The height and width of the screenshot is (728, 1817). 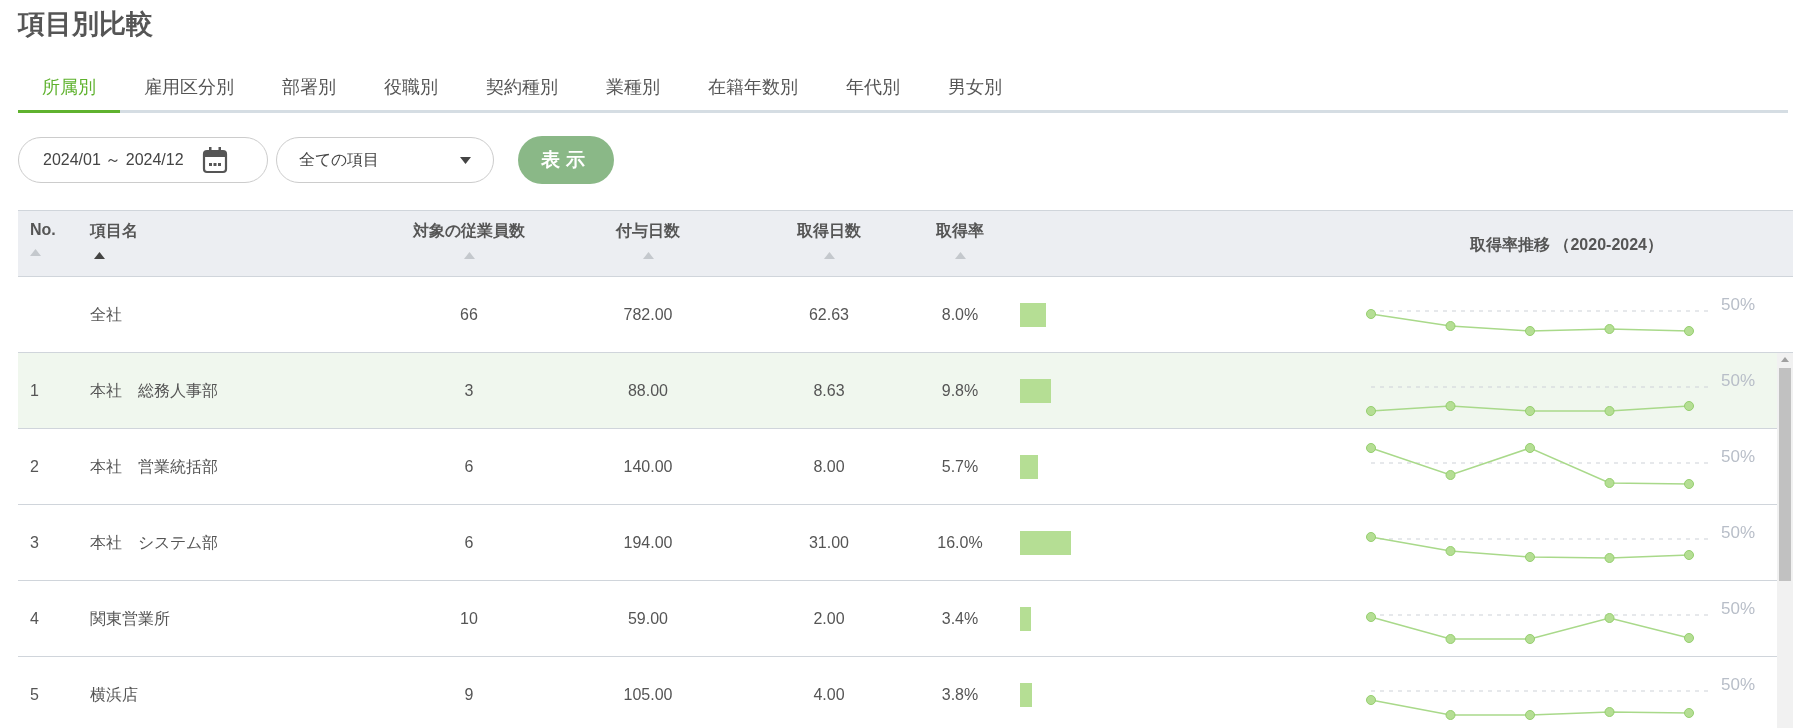 I want to click on acquisition-rate: 3.8%, so click(x=960, y=695).